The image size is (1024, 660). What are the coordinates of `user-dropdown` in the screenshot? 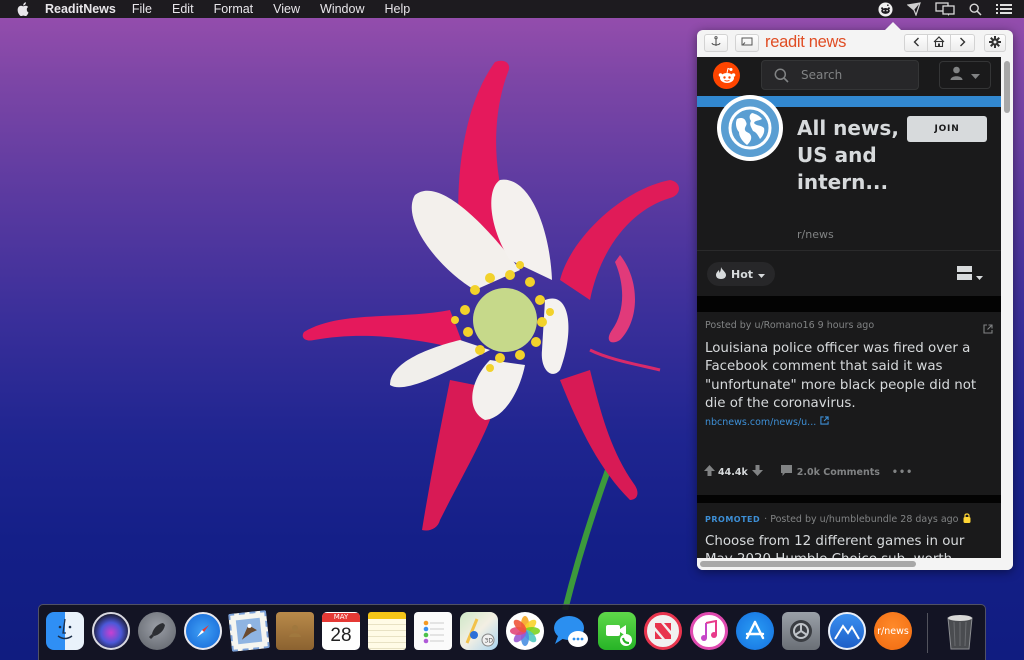 It's located at (965, 75).